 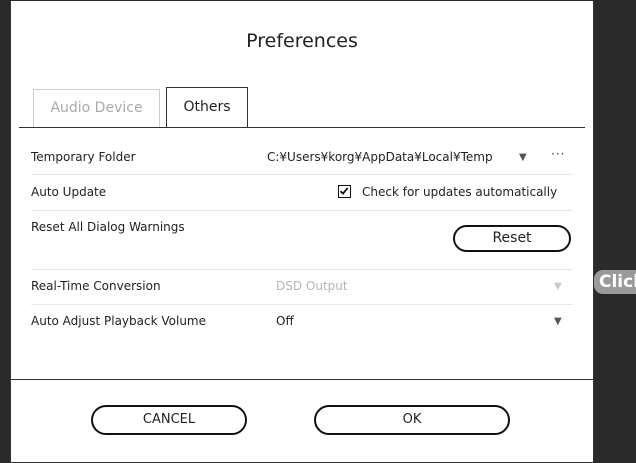 What do you see at coordinates (69, 192) in the screenshot?
I see `auto-update-label: Auto Update` at bounding box center [69, 192].